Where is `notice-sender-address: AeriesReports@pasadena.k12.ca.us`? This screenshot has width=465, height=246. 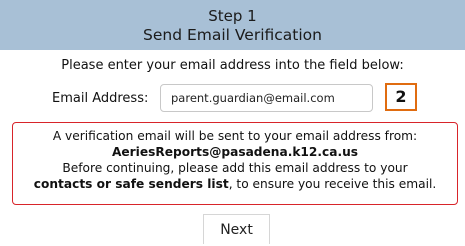 notice-sender-address: AeriesReports@pasadena.k12.ca.us is located at coordinates (235, 152).